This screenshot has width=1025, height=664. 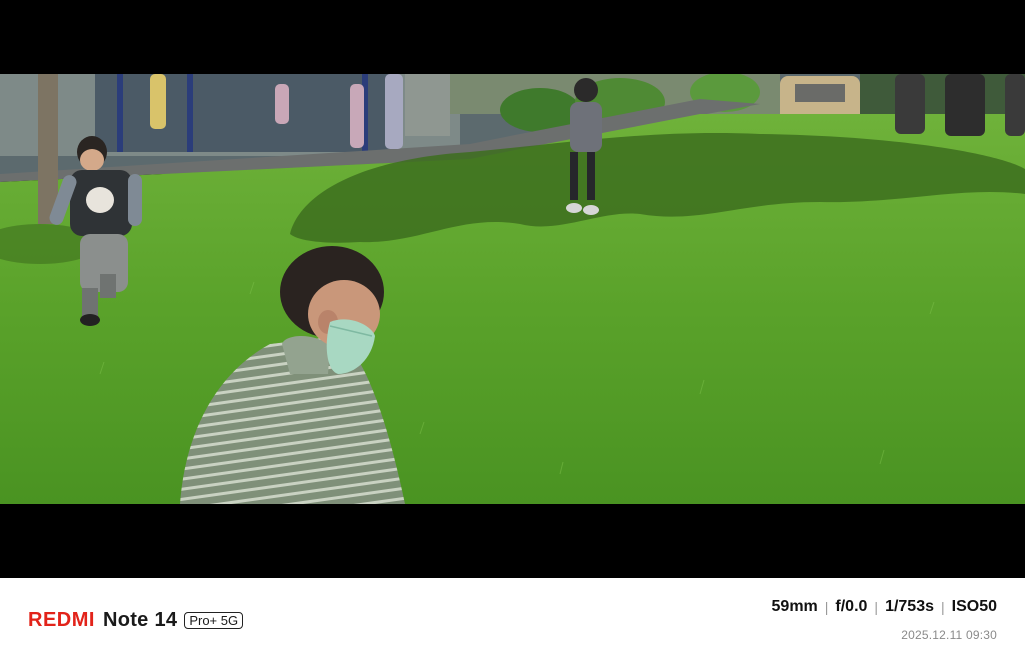 I want to click on brand-model: Note 14, so click(x=140, y=620).